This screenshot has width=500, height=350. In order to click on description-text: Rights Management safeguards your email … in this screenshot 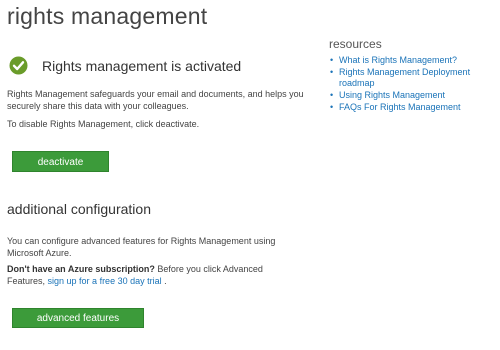, I will do `click(155, 100)`.